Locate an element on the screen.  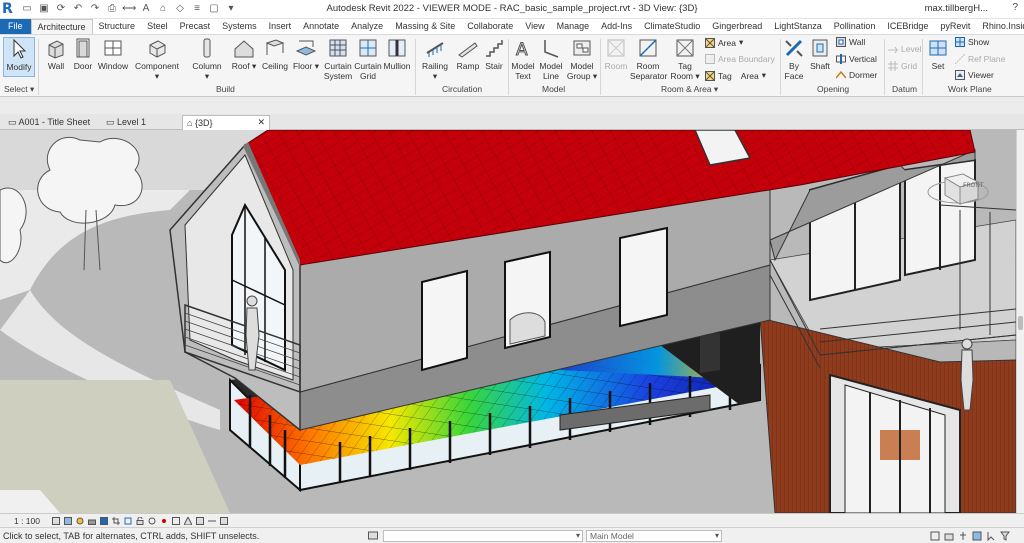
area-boundary-button: Area Boundary is located at coordinates (740, 59).